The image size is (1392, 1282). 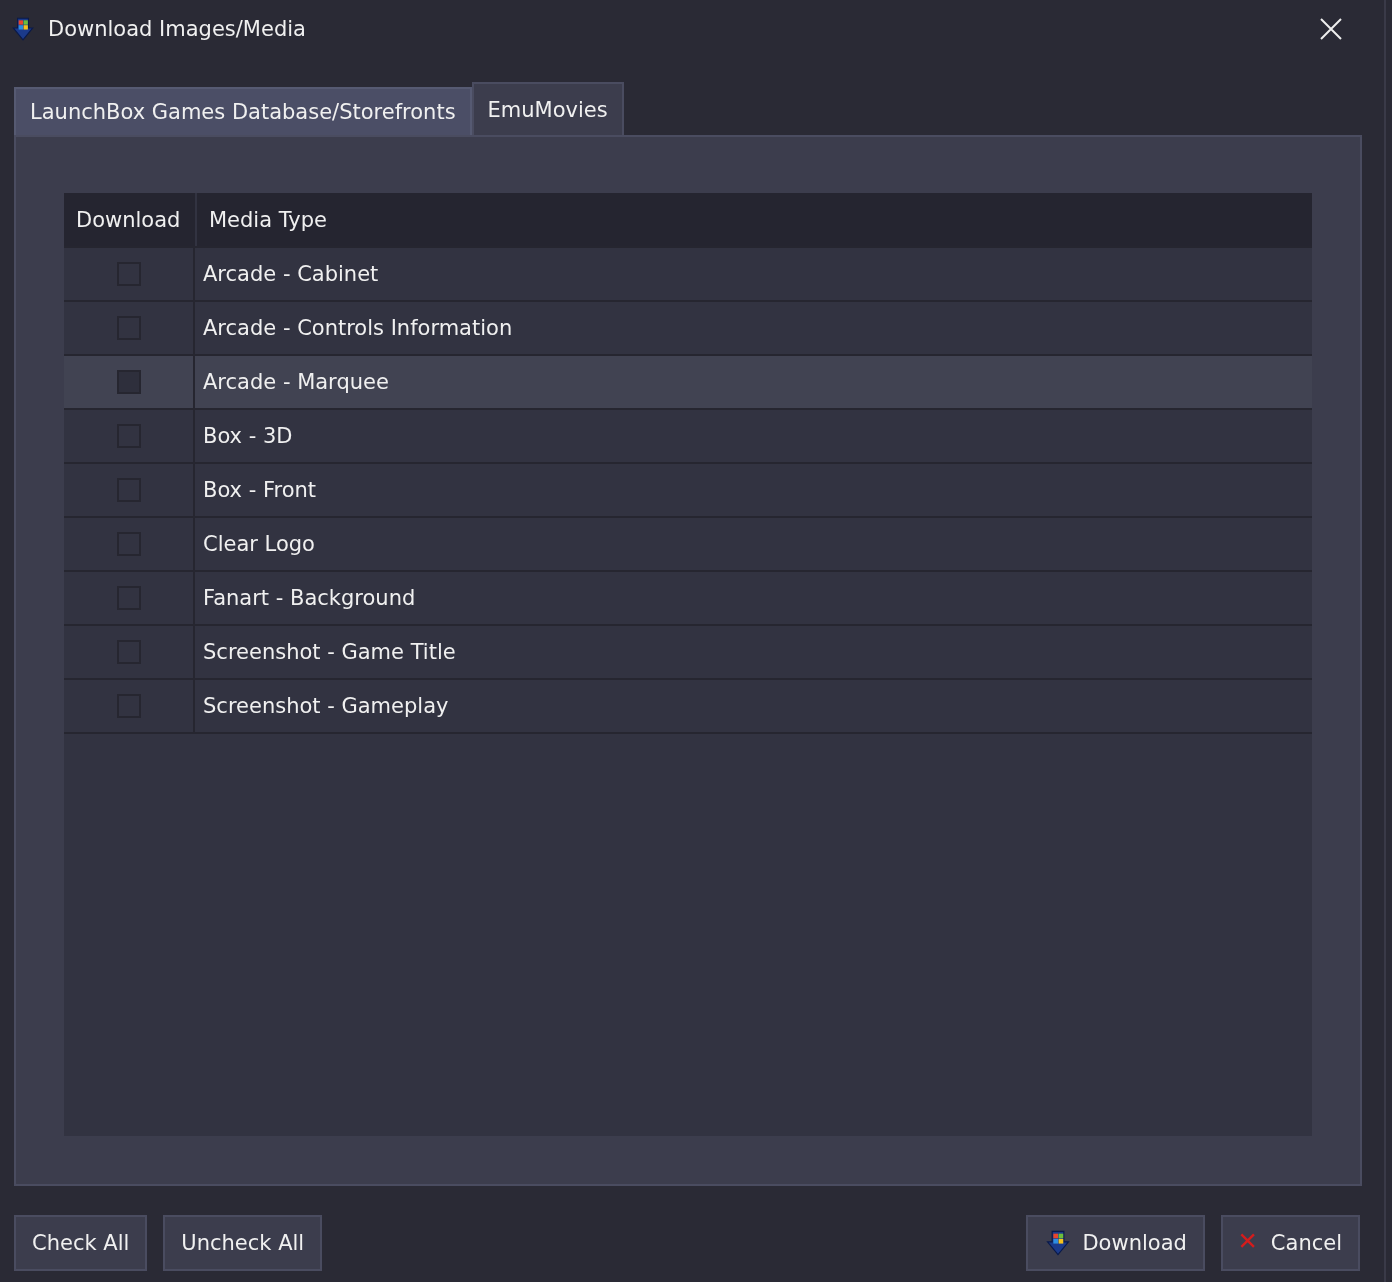 I want to click on table-cell-text: Box - Front, so click(x=260, y=490).